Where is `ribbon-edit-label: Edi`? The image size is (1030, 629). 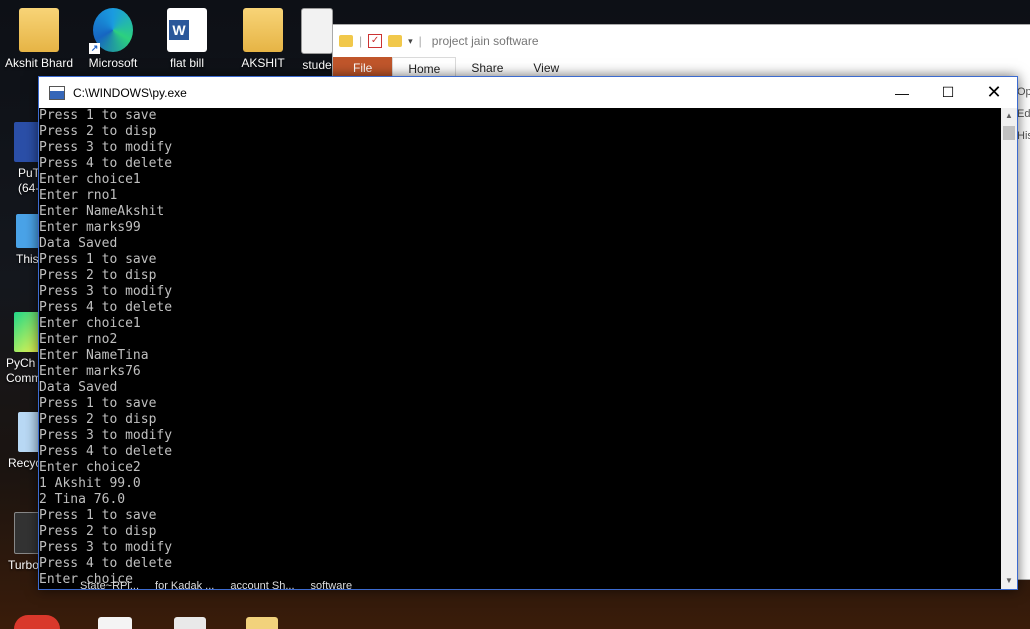
ribbon-edit-label: Edi is located at coordinates (1023, 114).